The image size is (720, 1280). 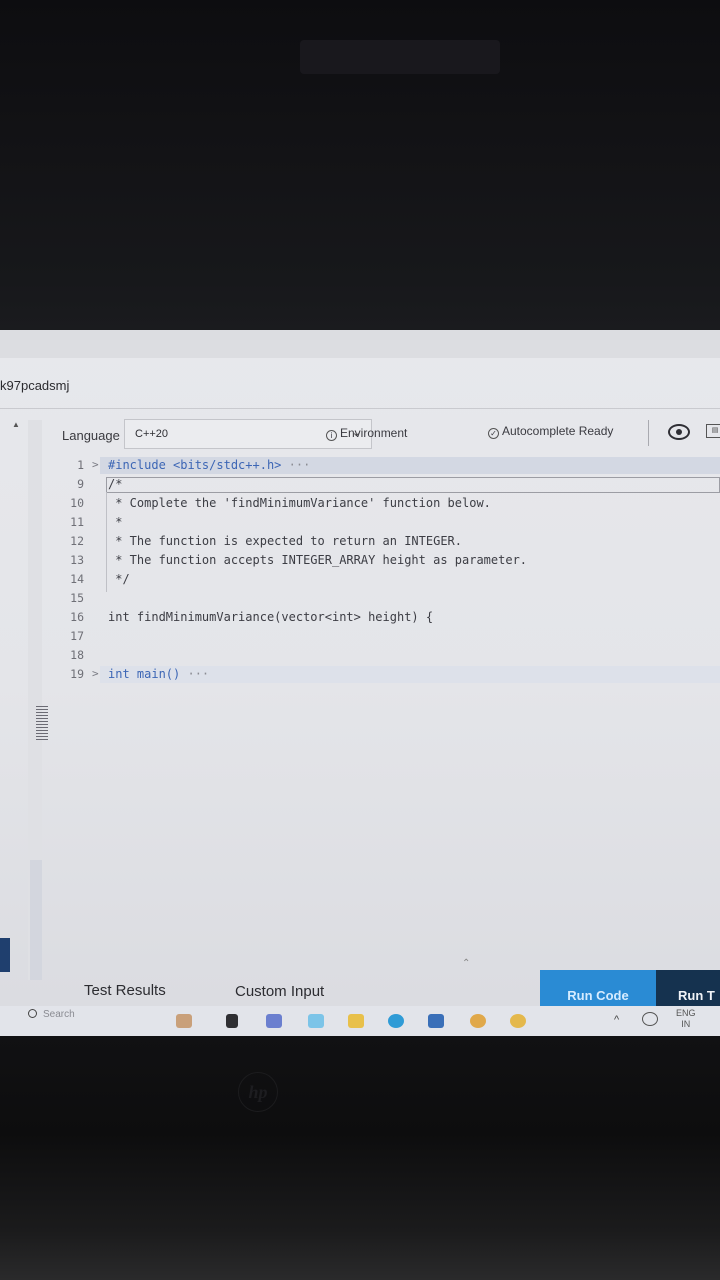 I want to click on language-label: Language, so click(x=91, y=435).